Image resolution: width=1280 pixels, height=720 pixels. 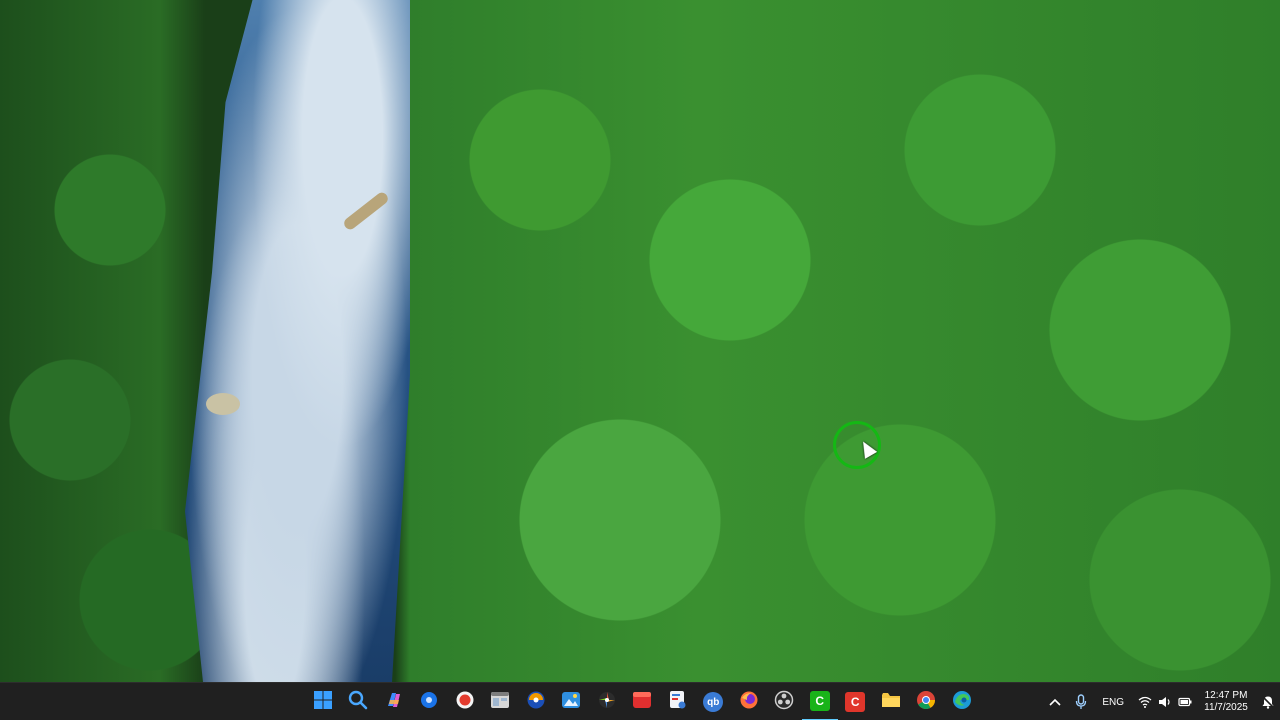 I want to click on language-indicator: ENG, so click(x=1114, y=701).